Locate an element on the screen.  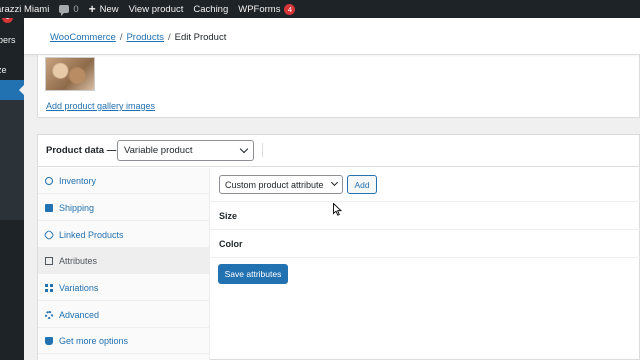
wpforms-label: WPForms is located at coordinates (259, 9).